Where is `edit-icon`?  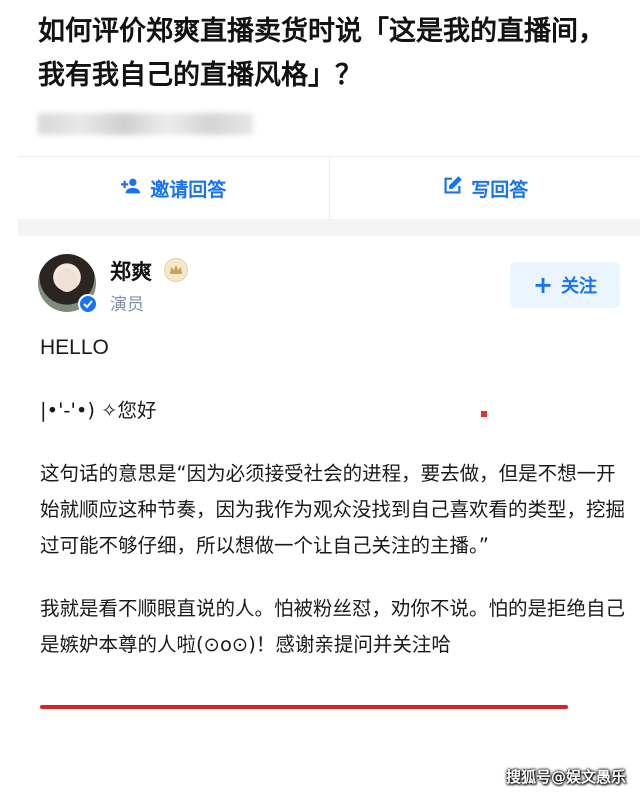 edit-icon is located at coordinates (452, 188).